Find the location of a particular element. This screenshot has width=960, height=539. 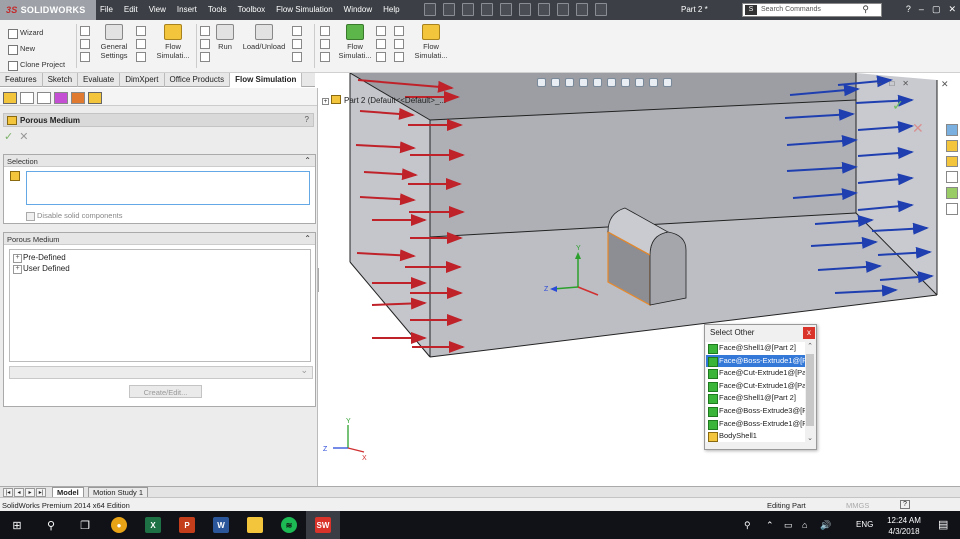

volume-icon: 🔊 is located at coordinates (825, 525).